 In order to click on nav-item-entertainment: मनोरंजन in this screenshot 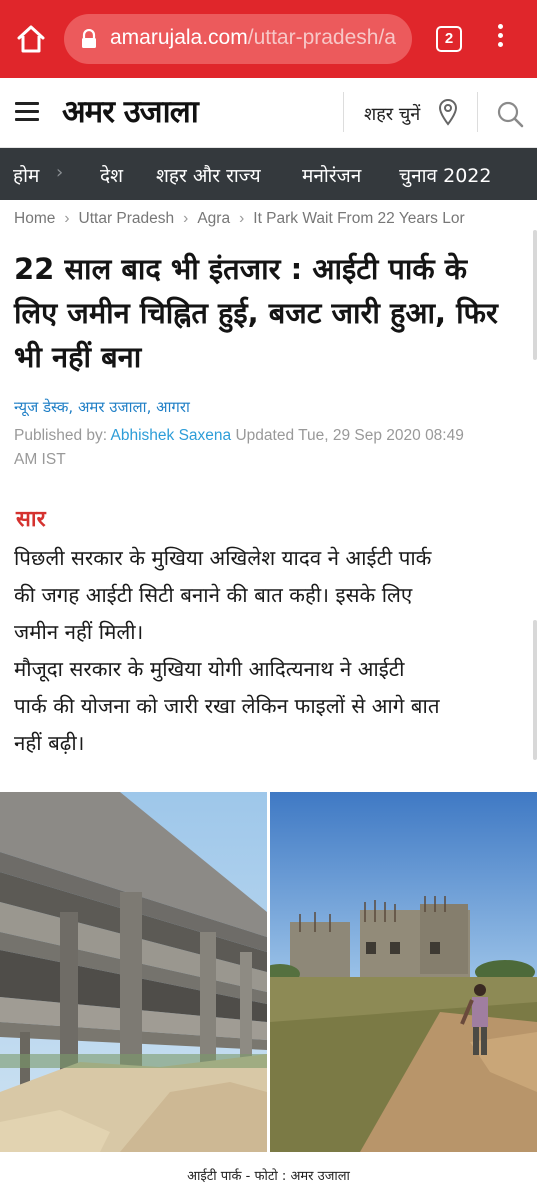, I will do `click(331, 175)`.